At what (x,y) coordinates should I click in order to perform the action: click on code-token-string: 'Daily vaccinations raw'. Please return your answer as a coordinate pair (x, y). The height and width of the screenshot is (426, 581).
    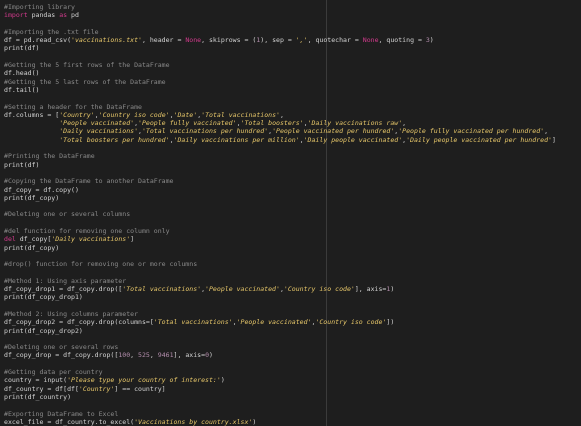
    Looking at the image, I should click on (355, 123).